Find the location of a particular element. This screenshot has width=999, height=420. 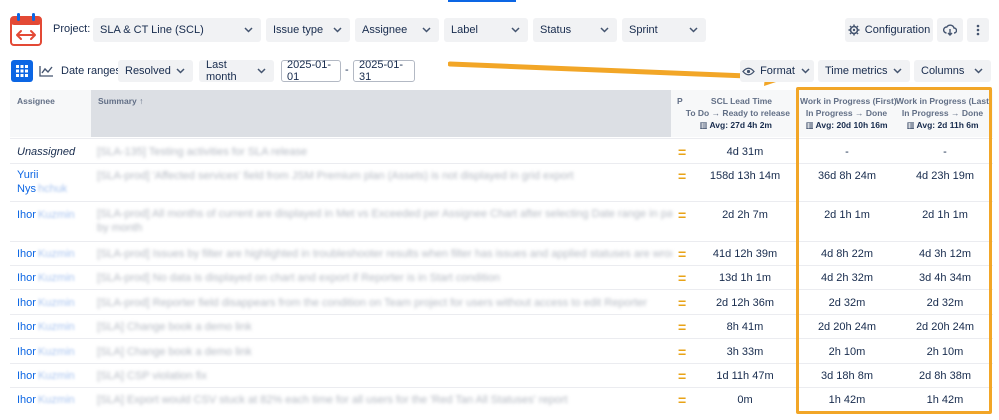

format-button: Format is located at coordinates (777, 71).